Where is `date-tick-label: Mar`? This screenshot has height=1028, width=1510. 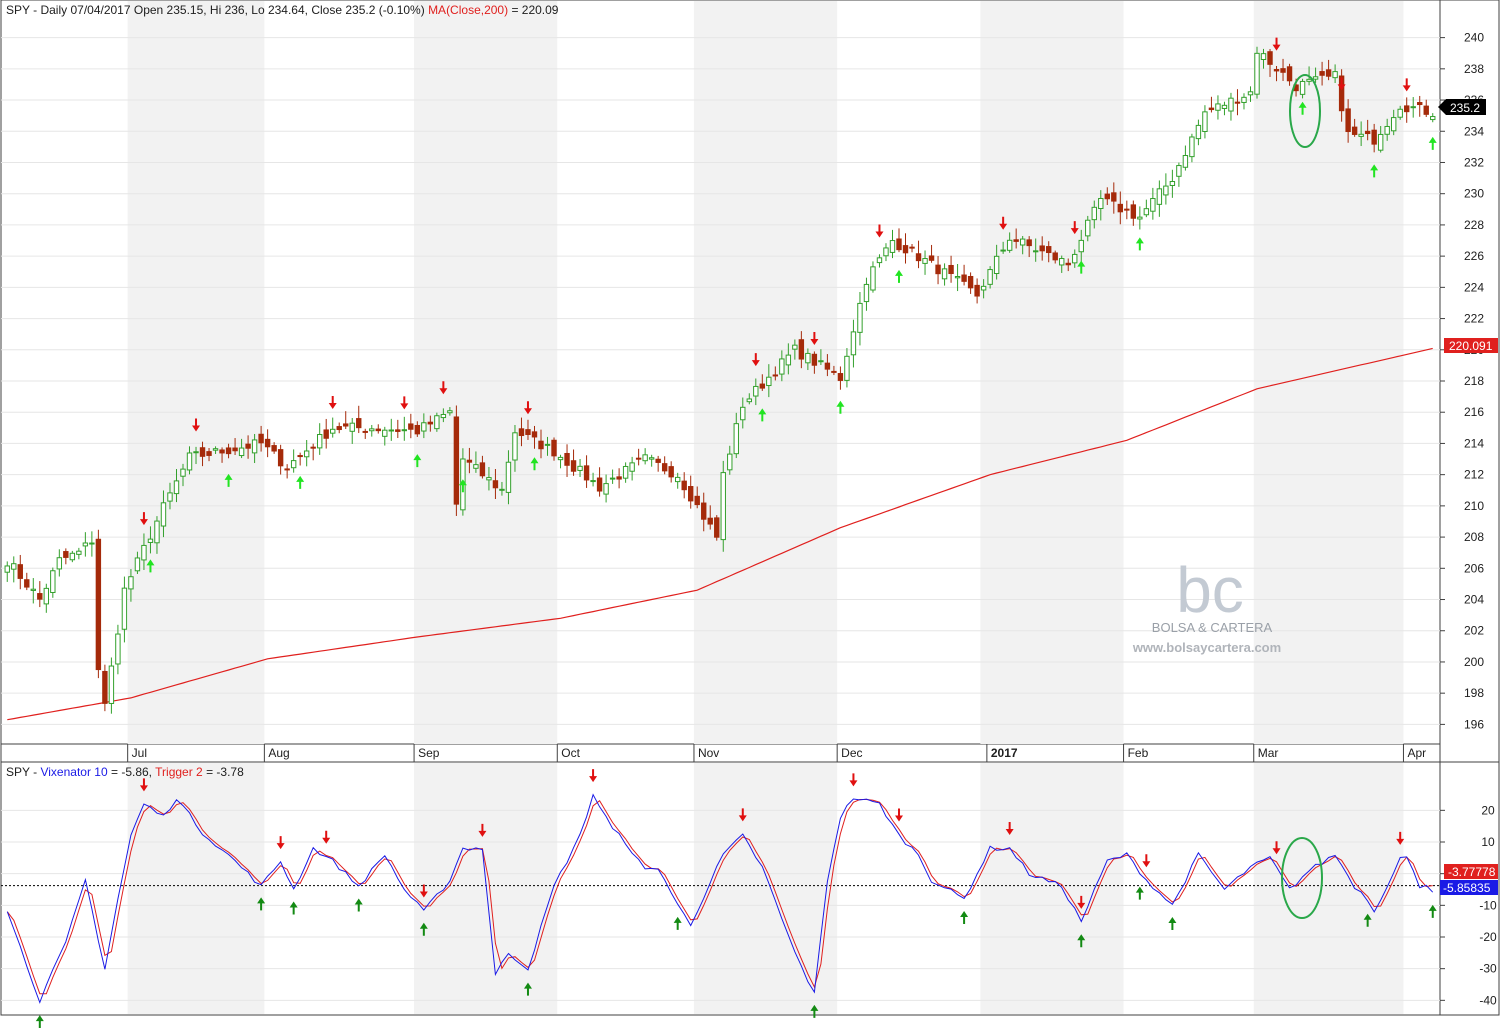
date-tick-label: Mar is located at coordinates (1268, 753).